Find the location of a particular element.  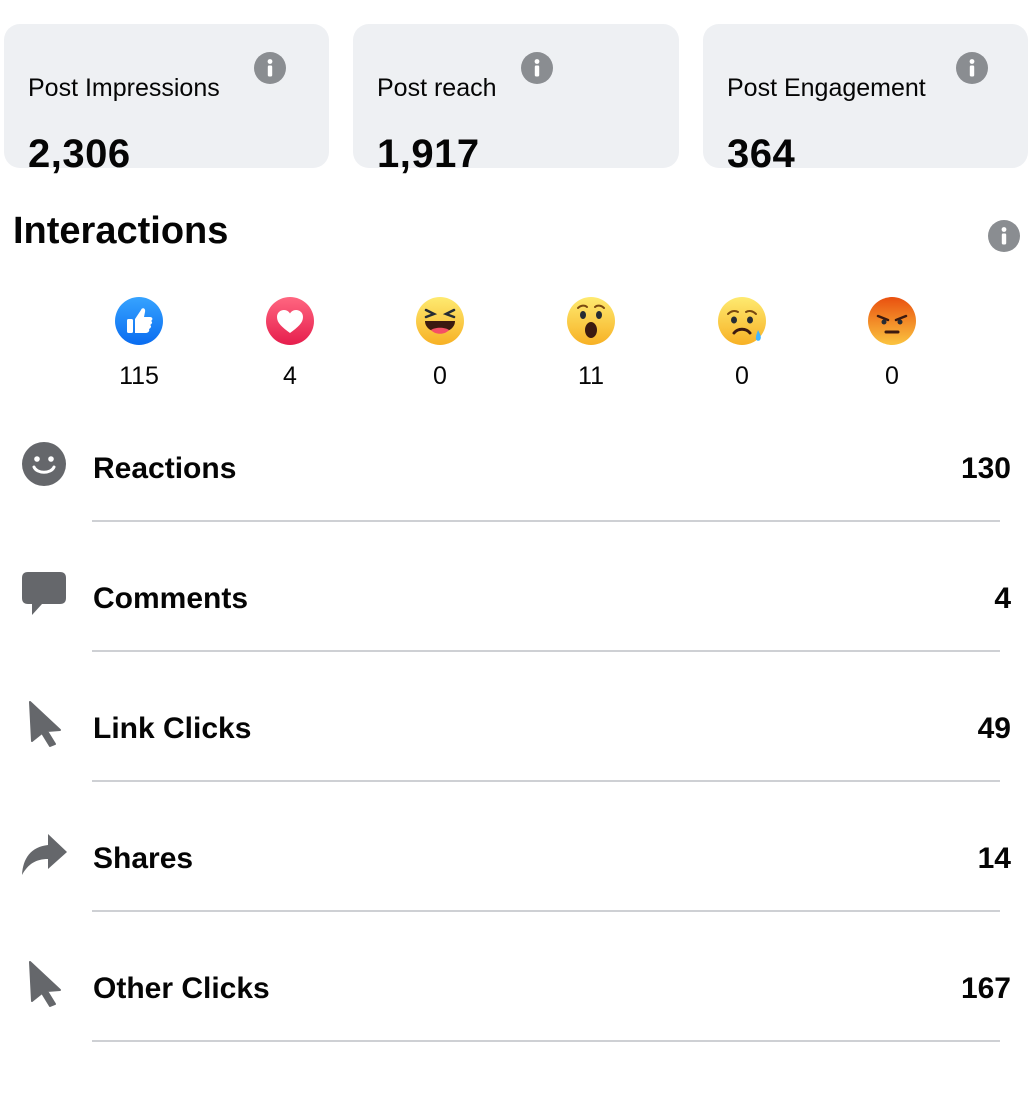

reaction-sad: 0 is located at coordinates (742, 343).